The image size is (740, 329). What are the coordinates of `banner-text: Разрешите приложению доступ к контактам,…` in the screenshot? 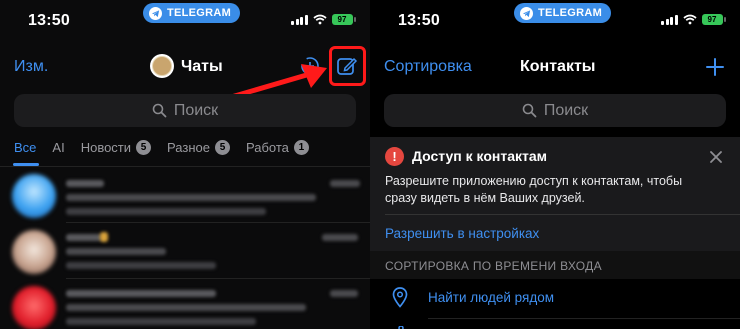 It's located at (534, 189).